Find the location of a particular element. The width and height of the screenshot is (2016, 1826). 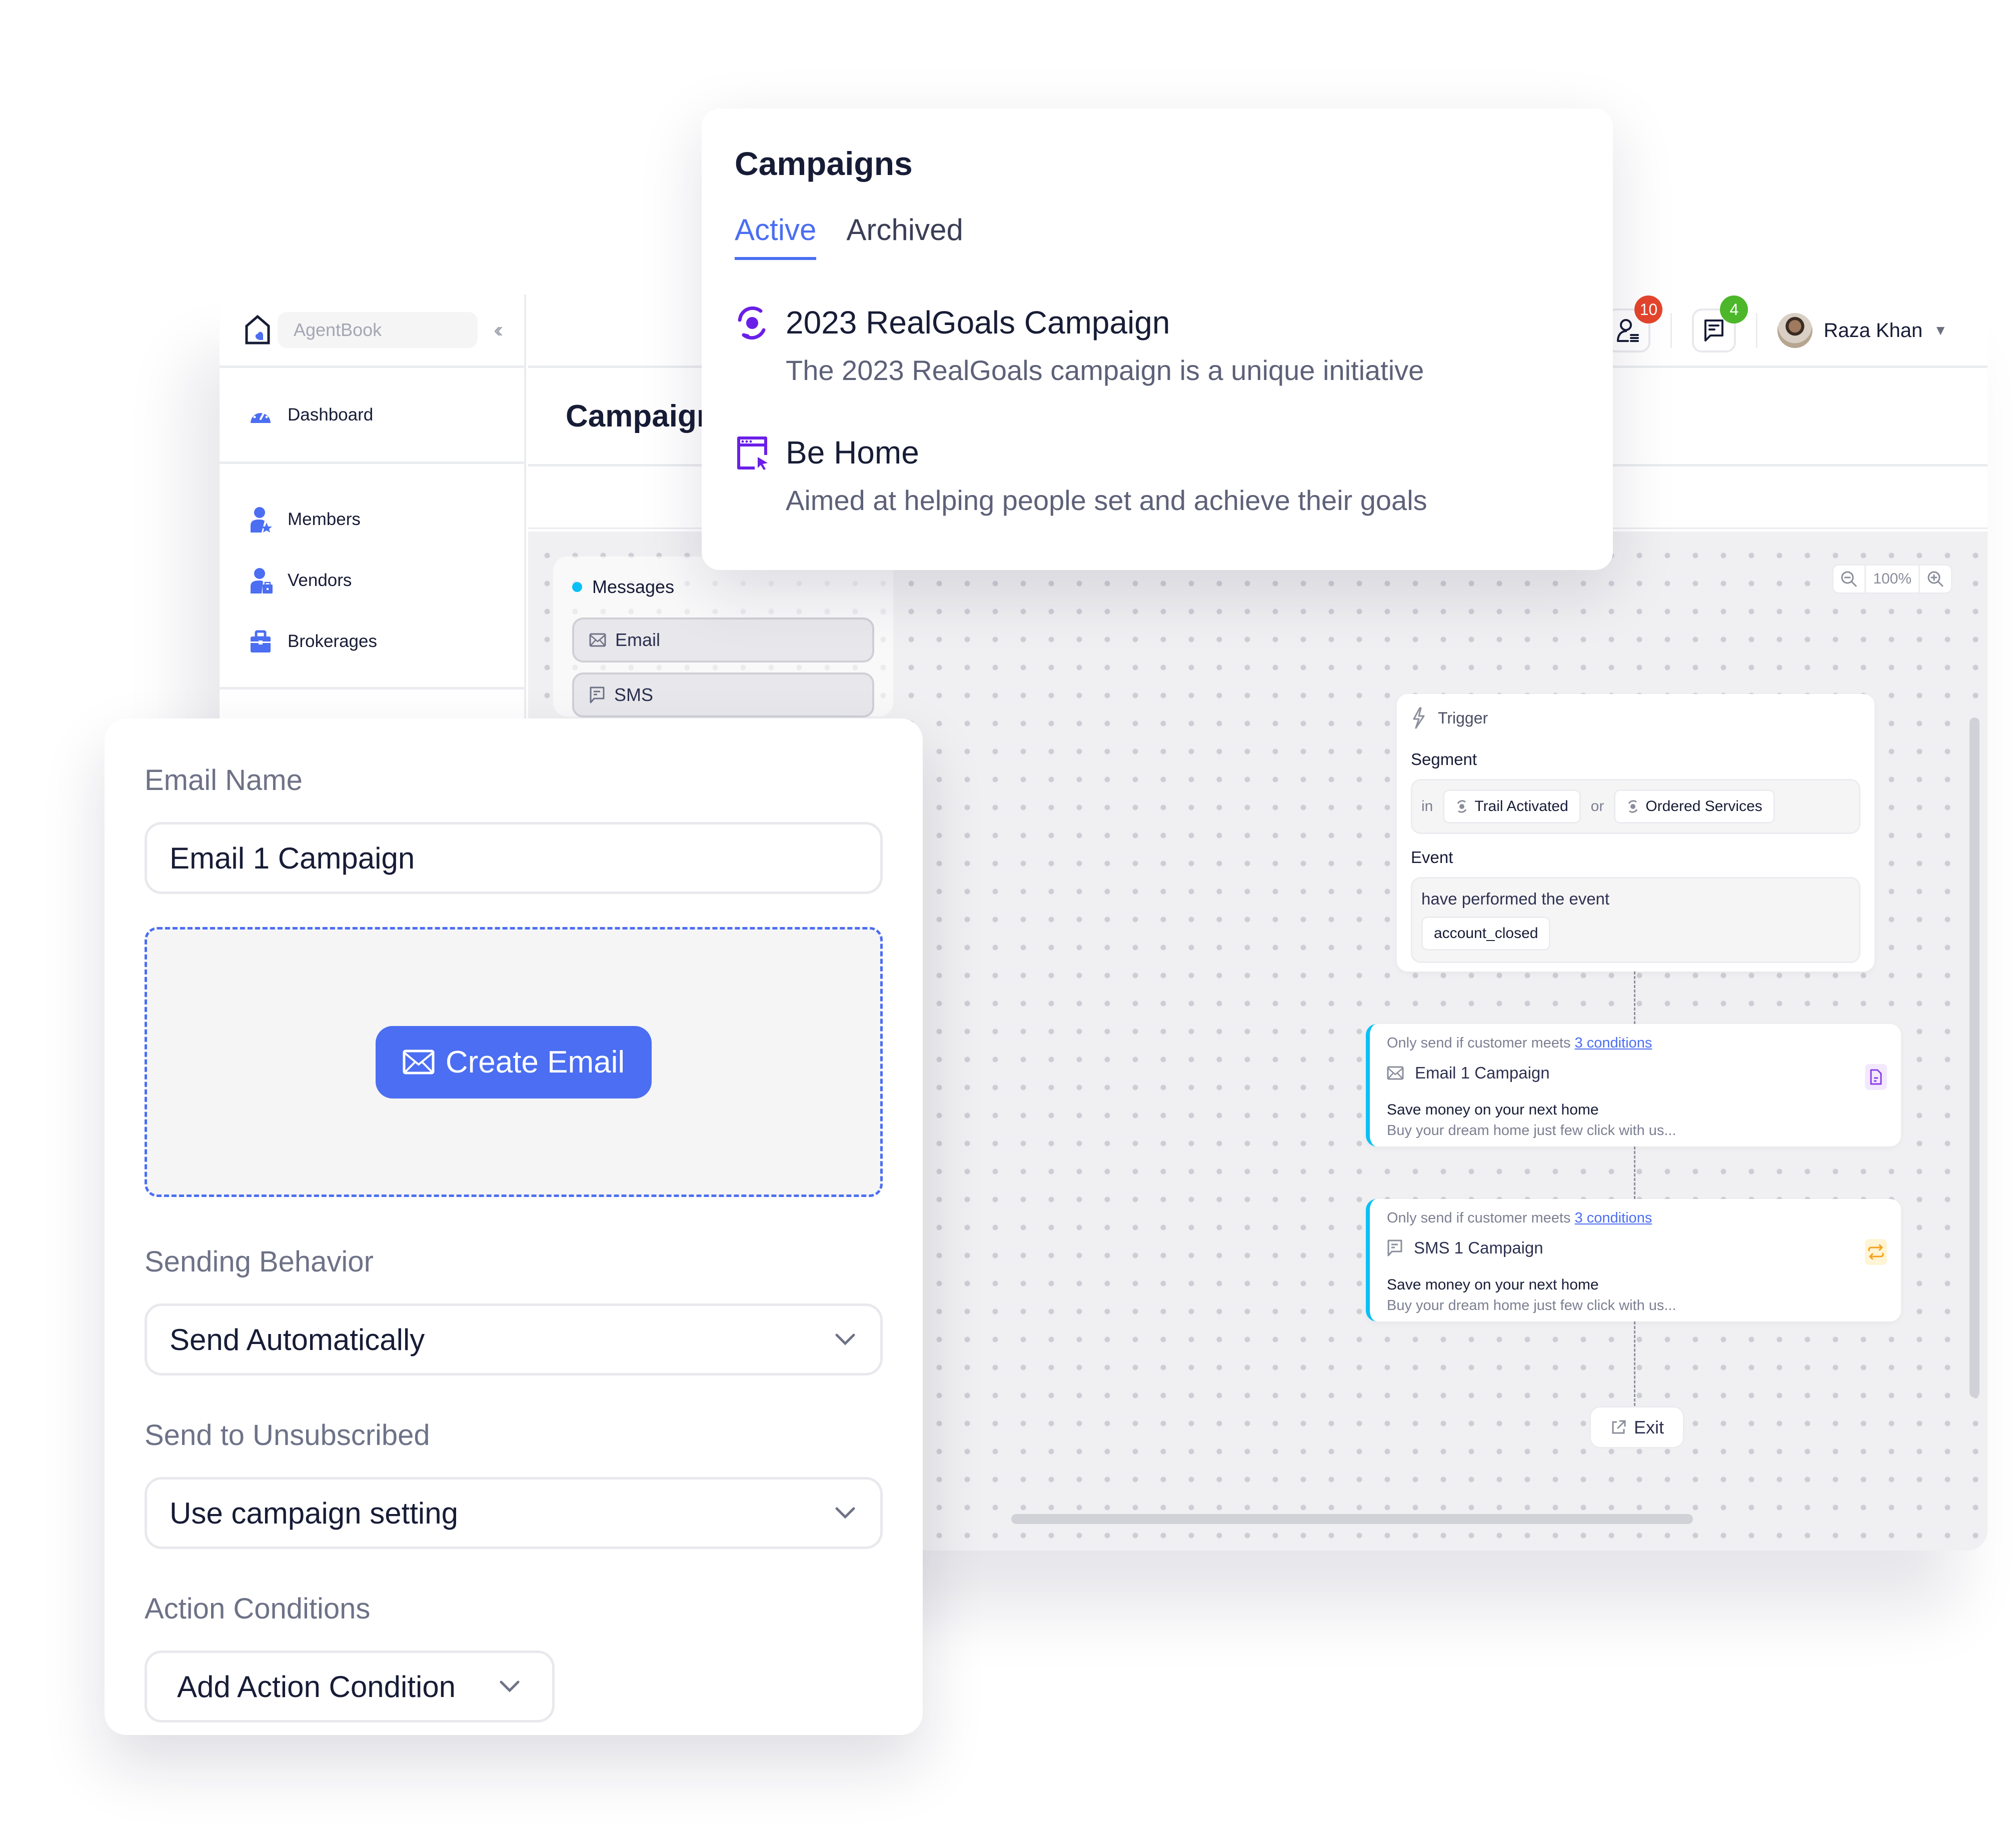

header-actions: 10 4 Raza Khan ▼ is located at coordinates (1776, 324).